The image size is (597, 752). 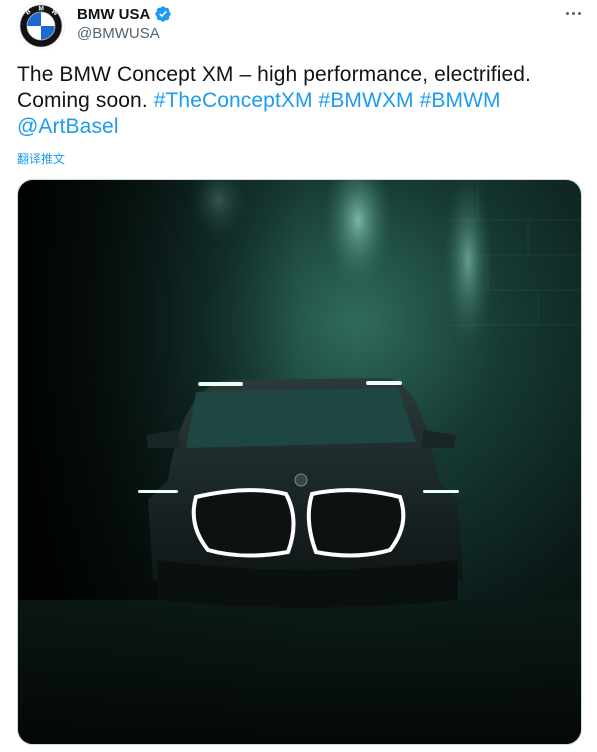 What do you see at coordinates (460, 100) in the screenshot?
I see `hashtag-bmwm: #BMWM` at bounding box center [460, 100].